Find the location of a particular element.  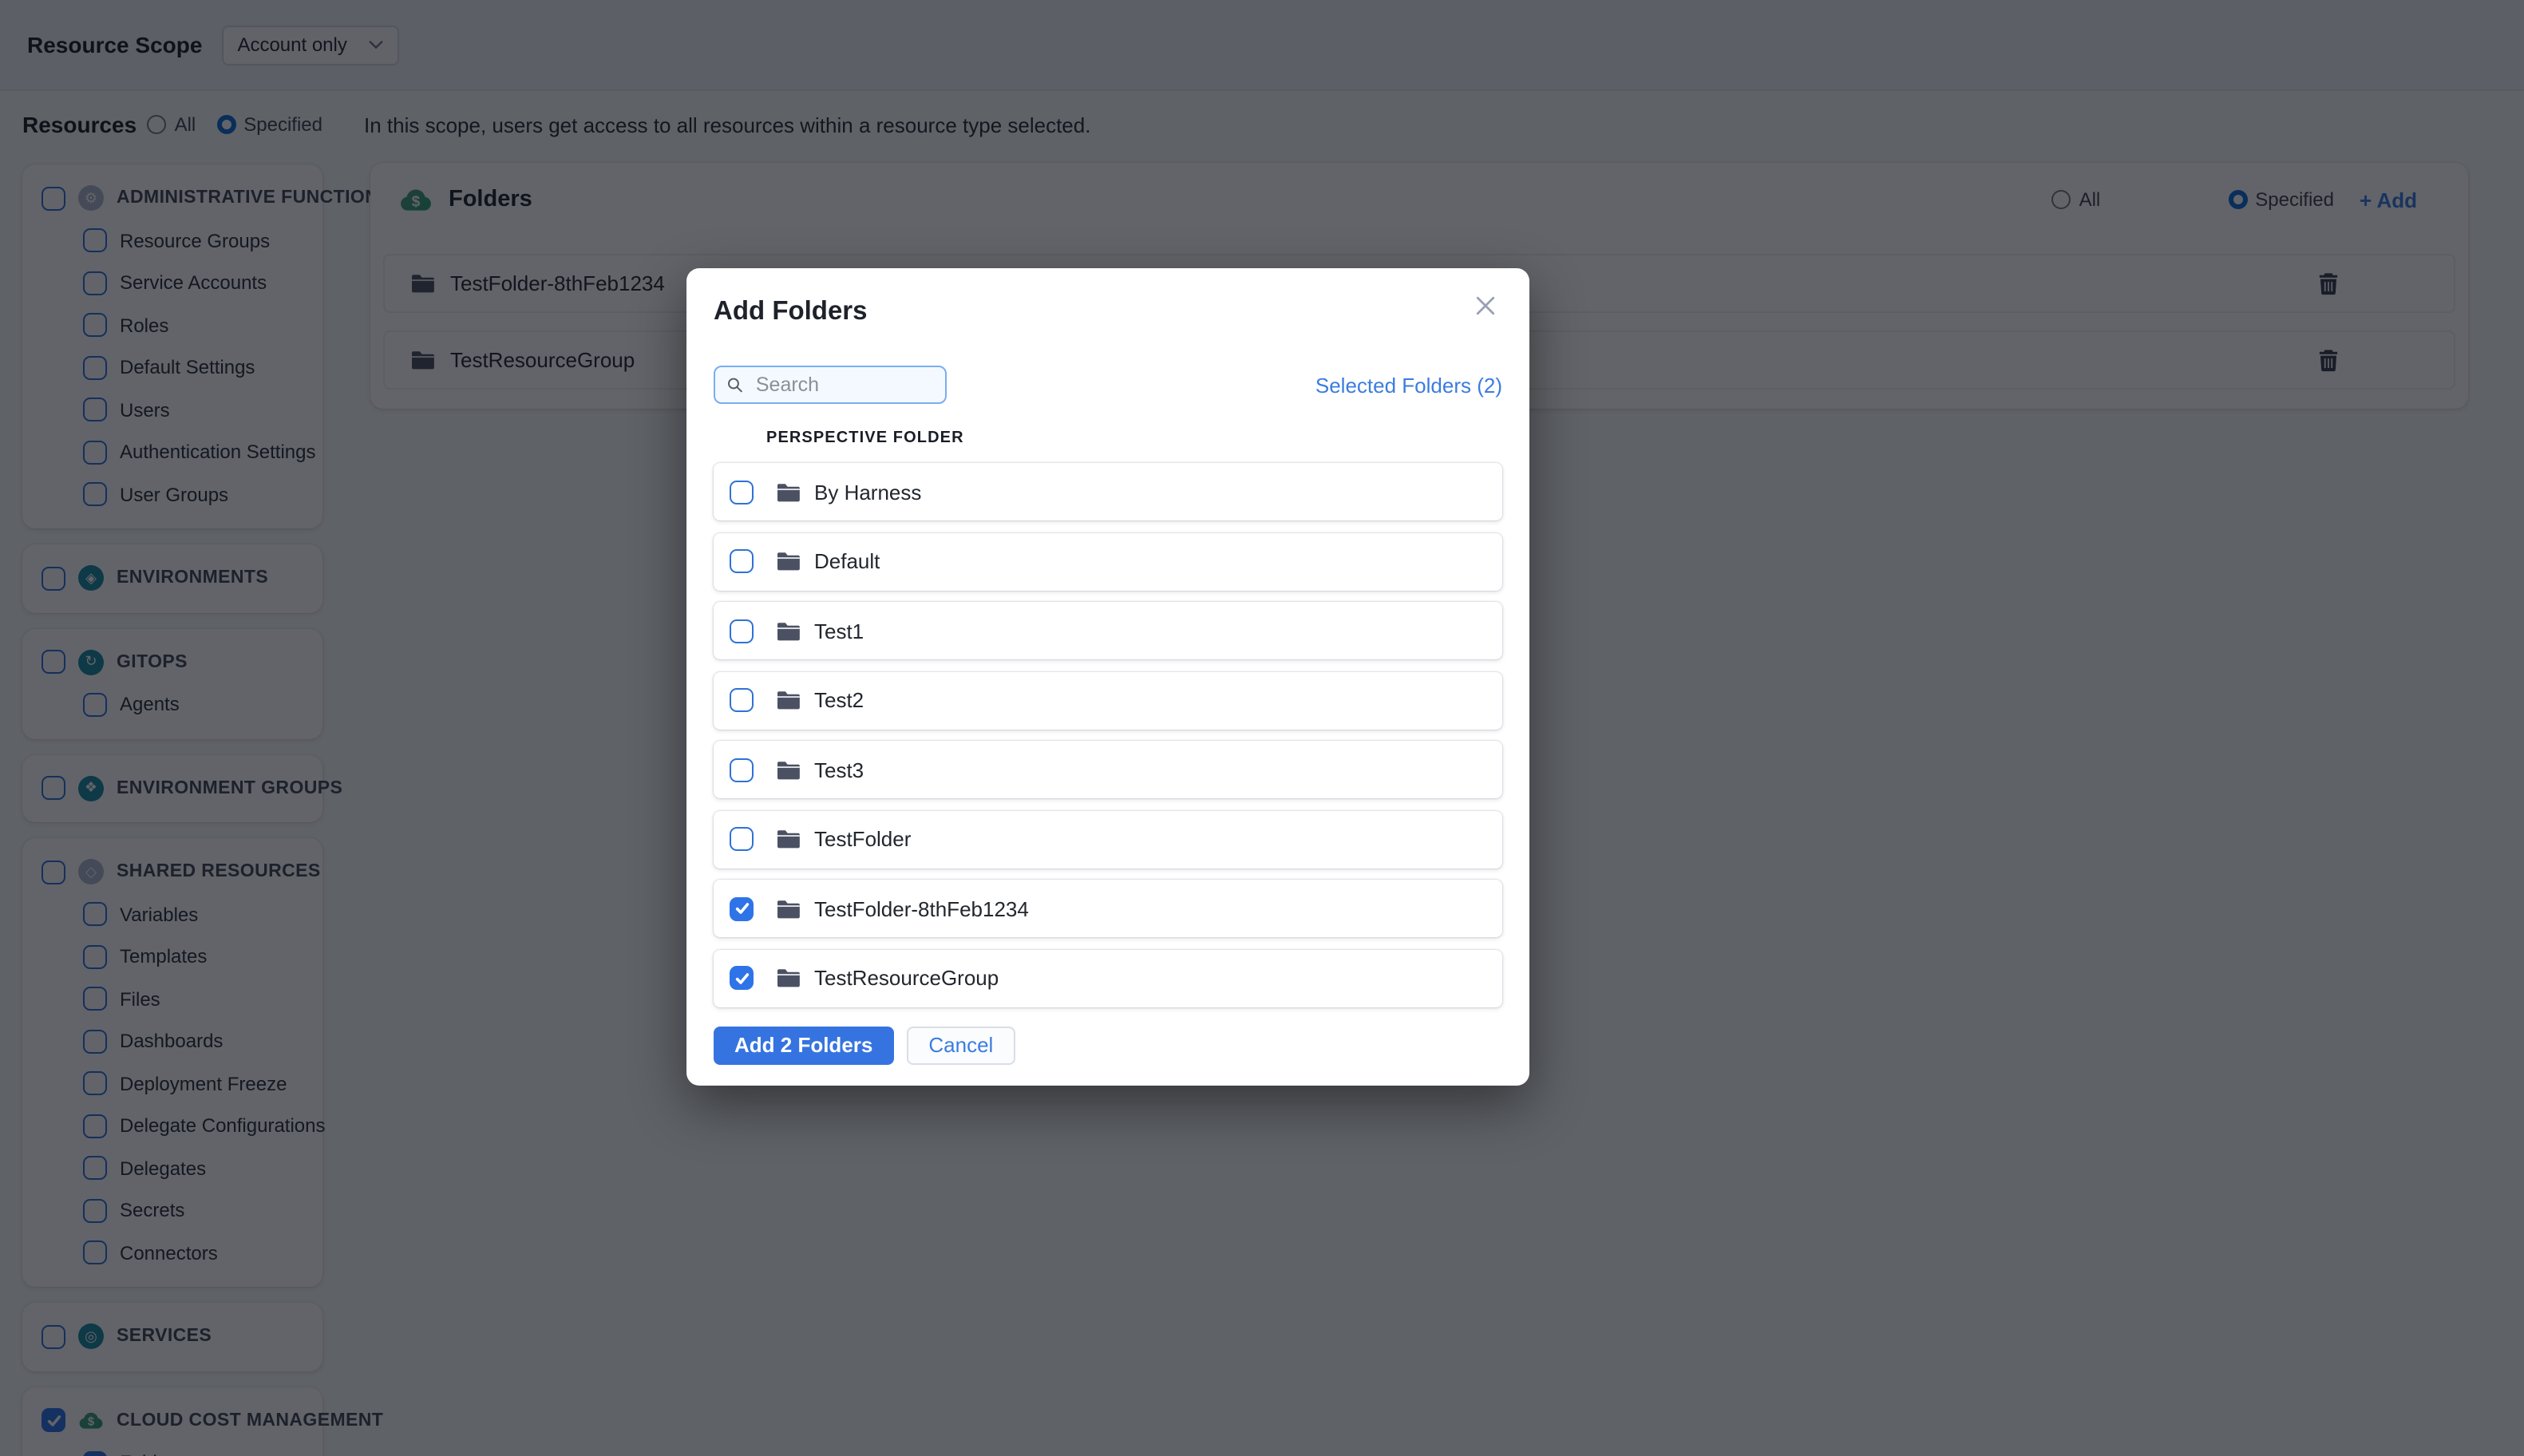

perspective-folder-row: Test2 is located at coordinates (1108, 700).